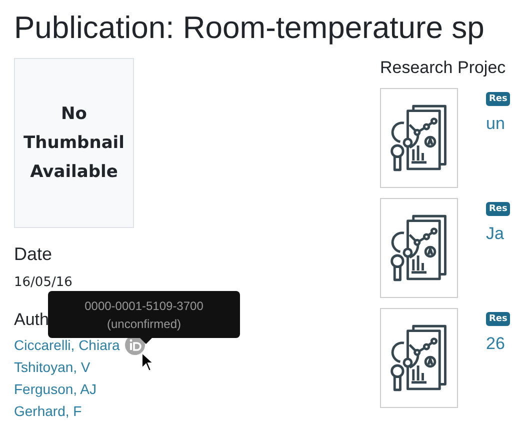 The image size is (512, 423). Describe the element at coordinates (52, 367) in the screenshot. I see `author-link: Tshitoyan, V` at that location.